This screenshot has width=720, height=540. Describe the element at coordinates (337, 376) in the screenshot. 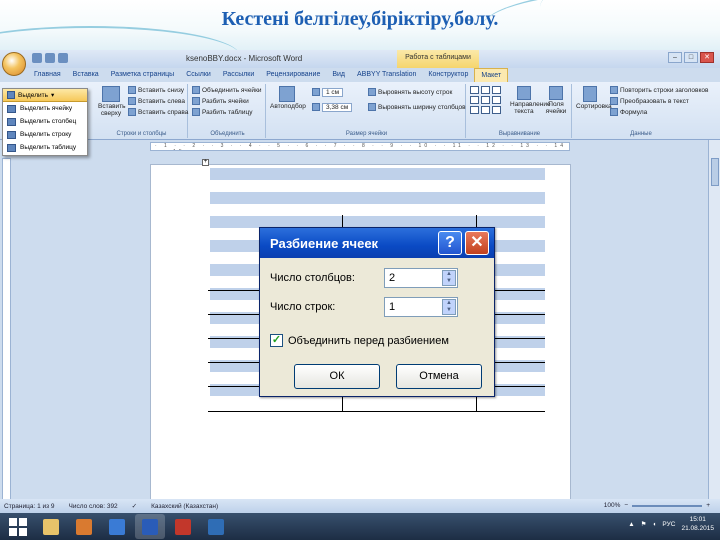

I see `ok-button: ОК` at that location.